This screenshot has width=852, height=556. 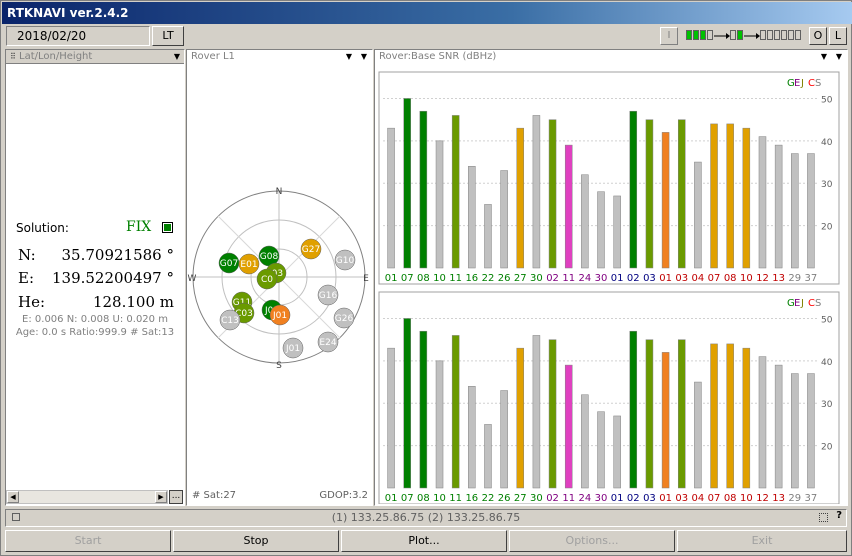 I want to click on satellite-g26: G26, so click(x=344, y=318).